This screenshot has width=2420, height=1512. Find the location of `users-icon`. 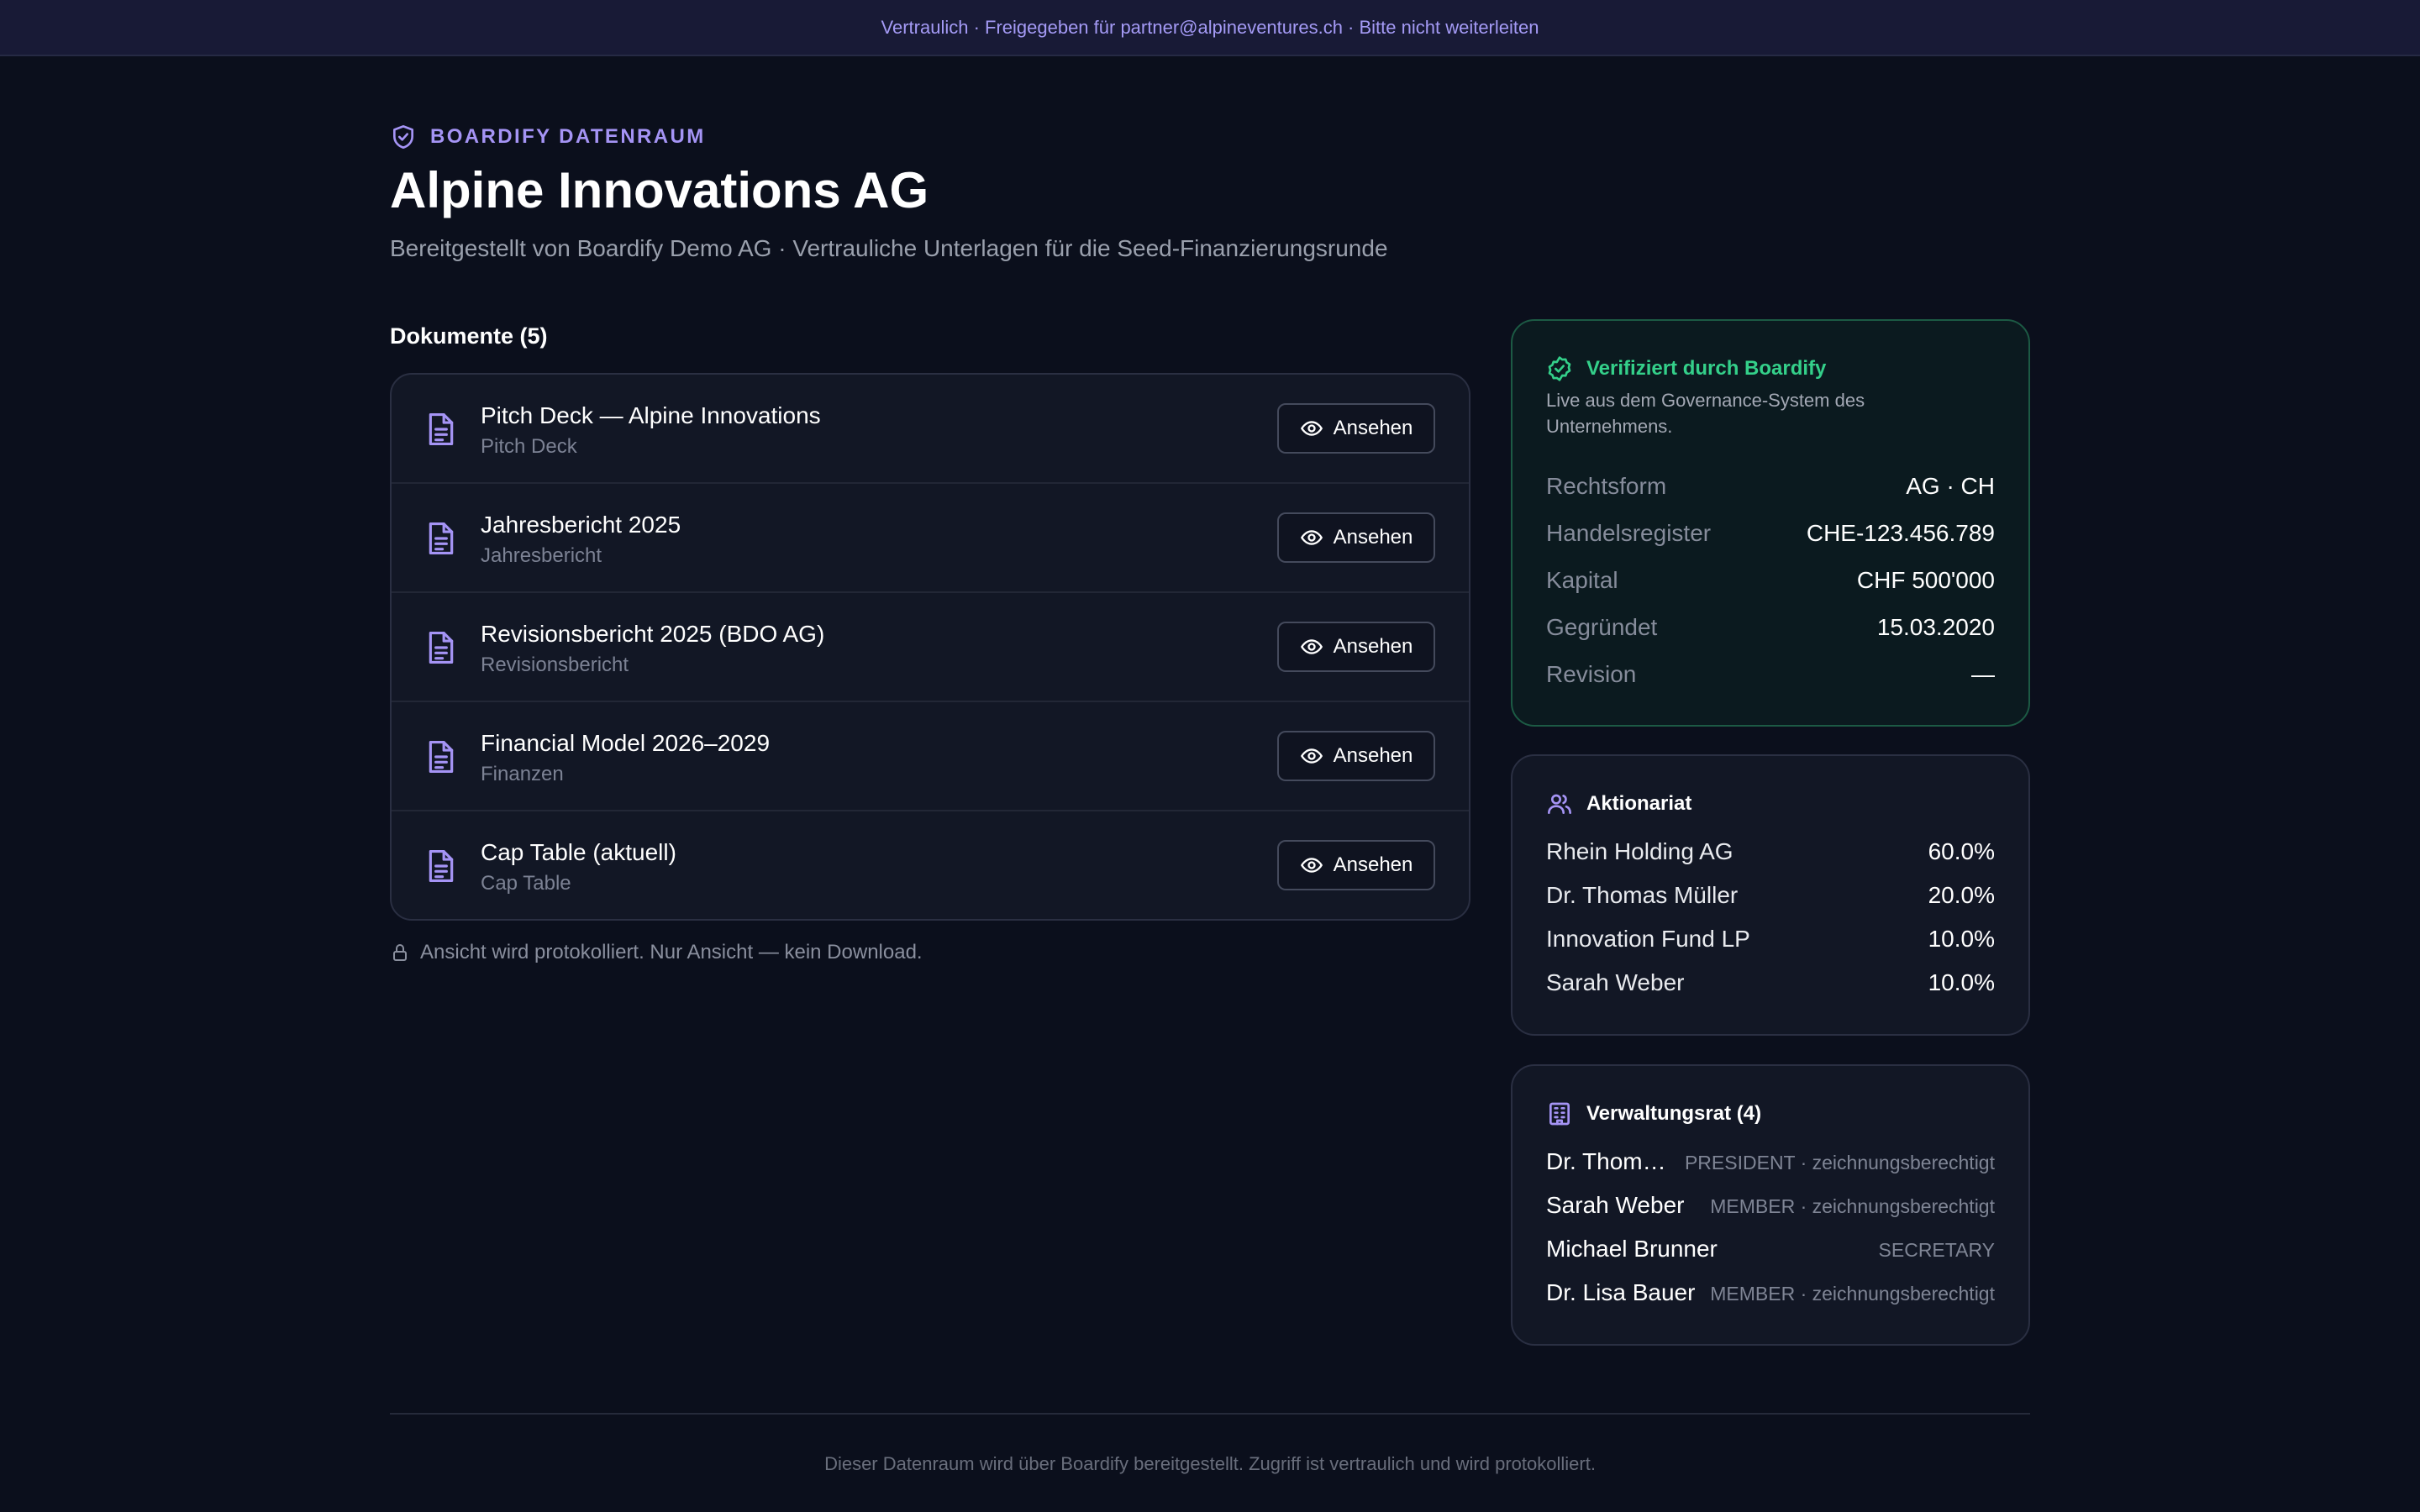

users-icon is located at coordinates (1559, 804).